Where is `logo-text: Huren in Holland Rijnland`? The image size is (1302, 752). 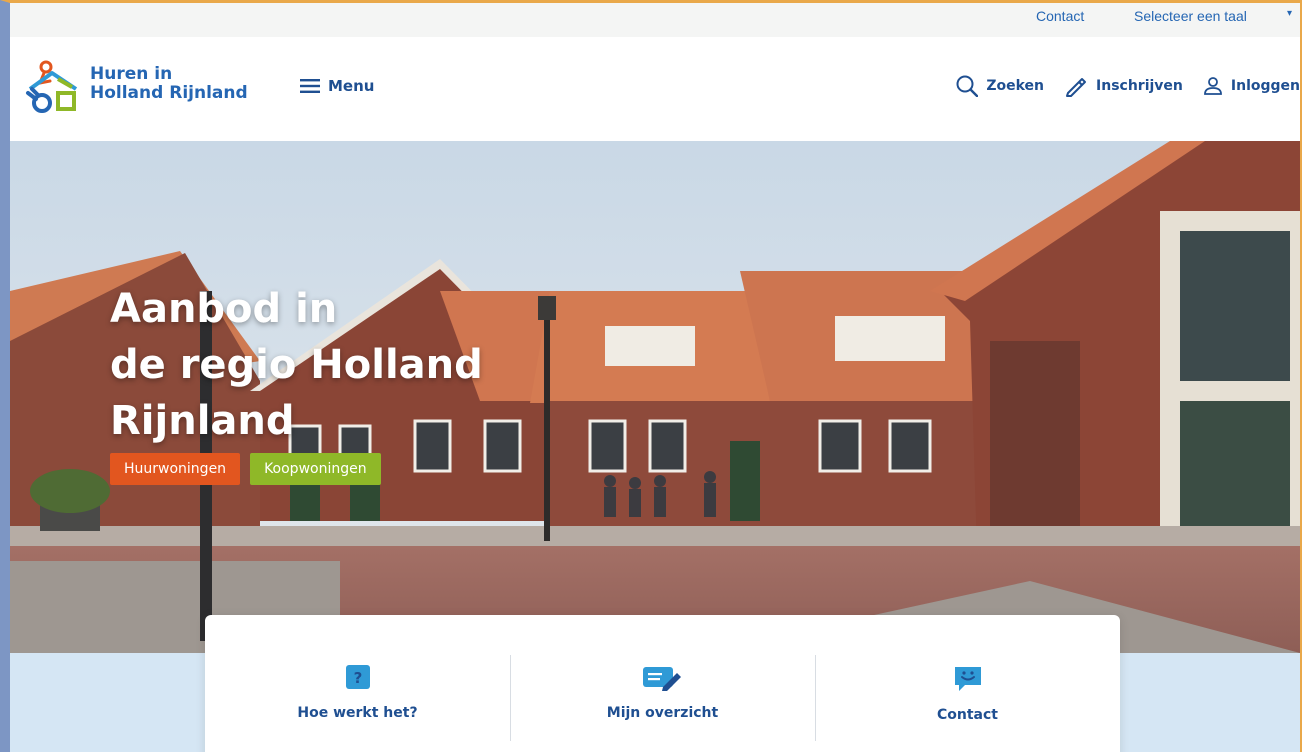
logo-text: Huren in Holland Rijnland is located at coordinates (169, 84).